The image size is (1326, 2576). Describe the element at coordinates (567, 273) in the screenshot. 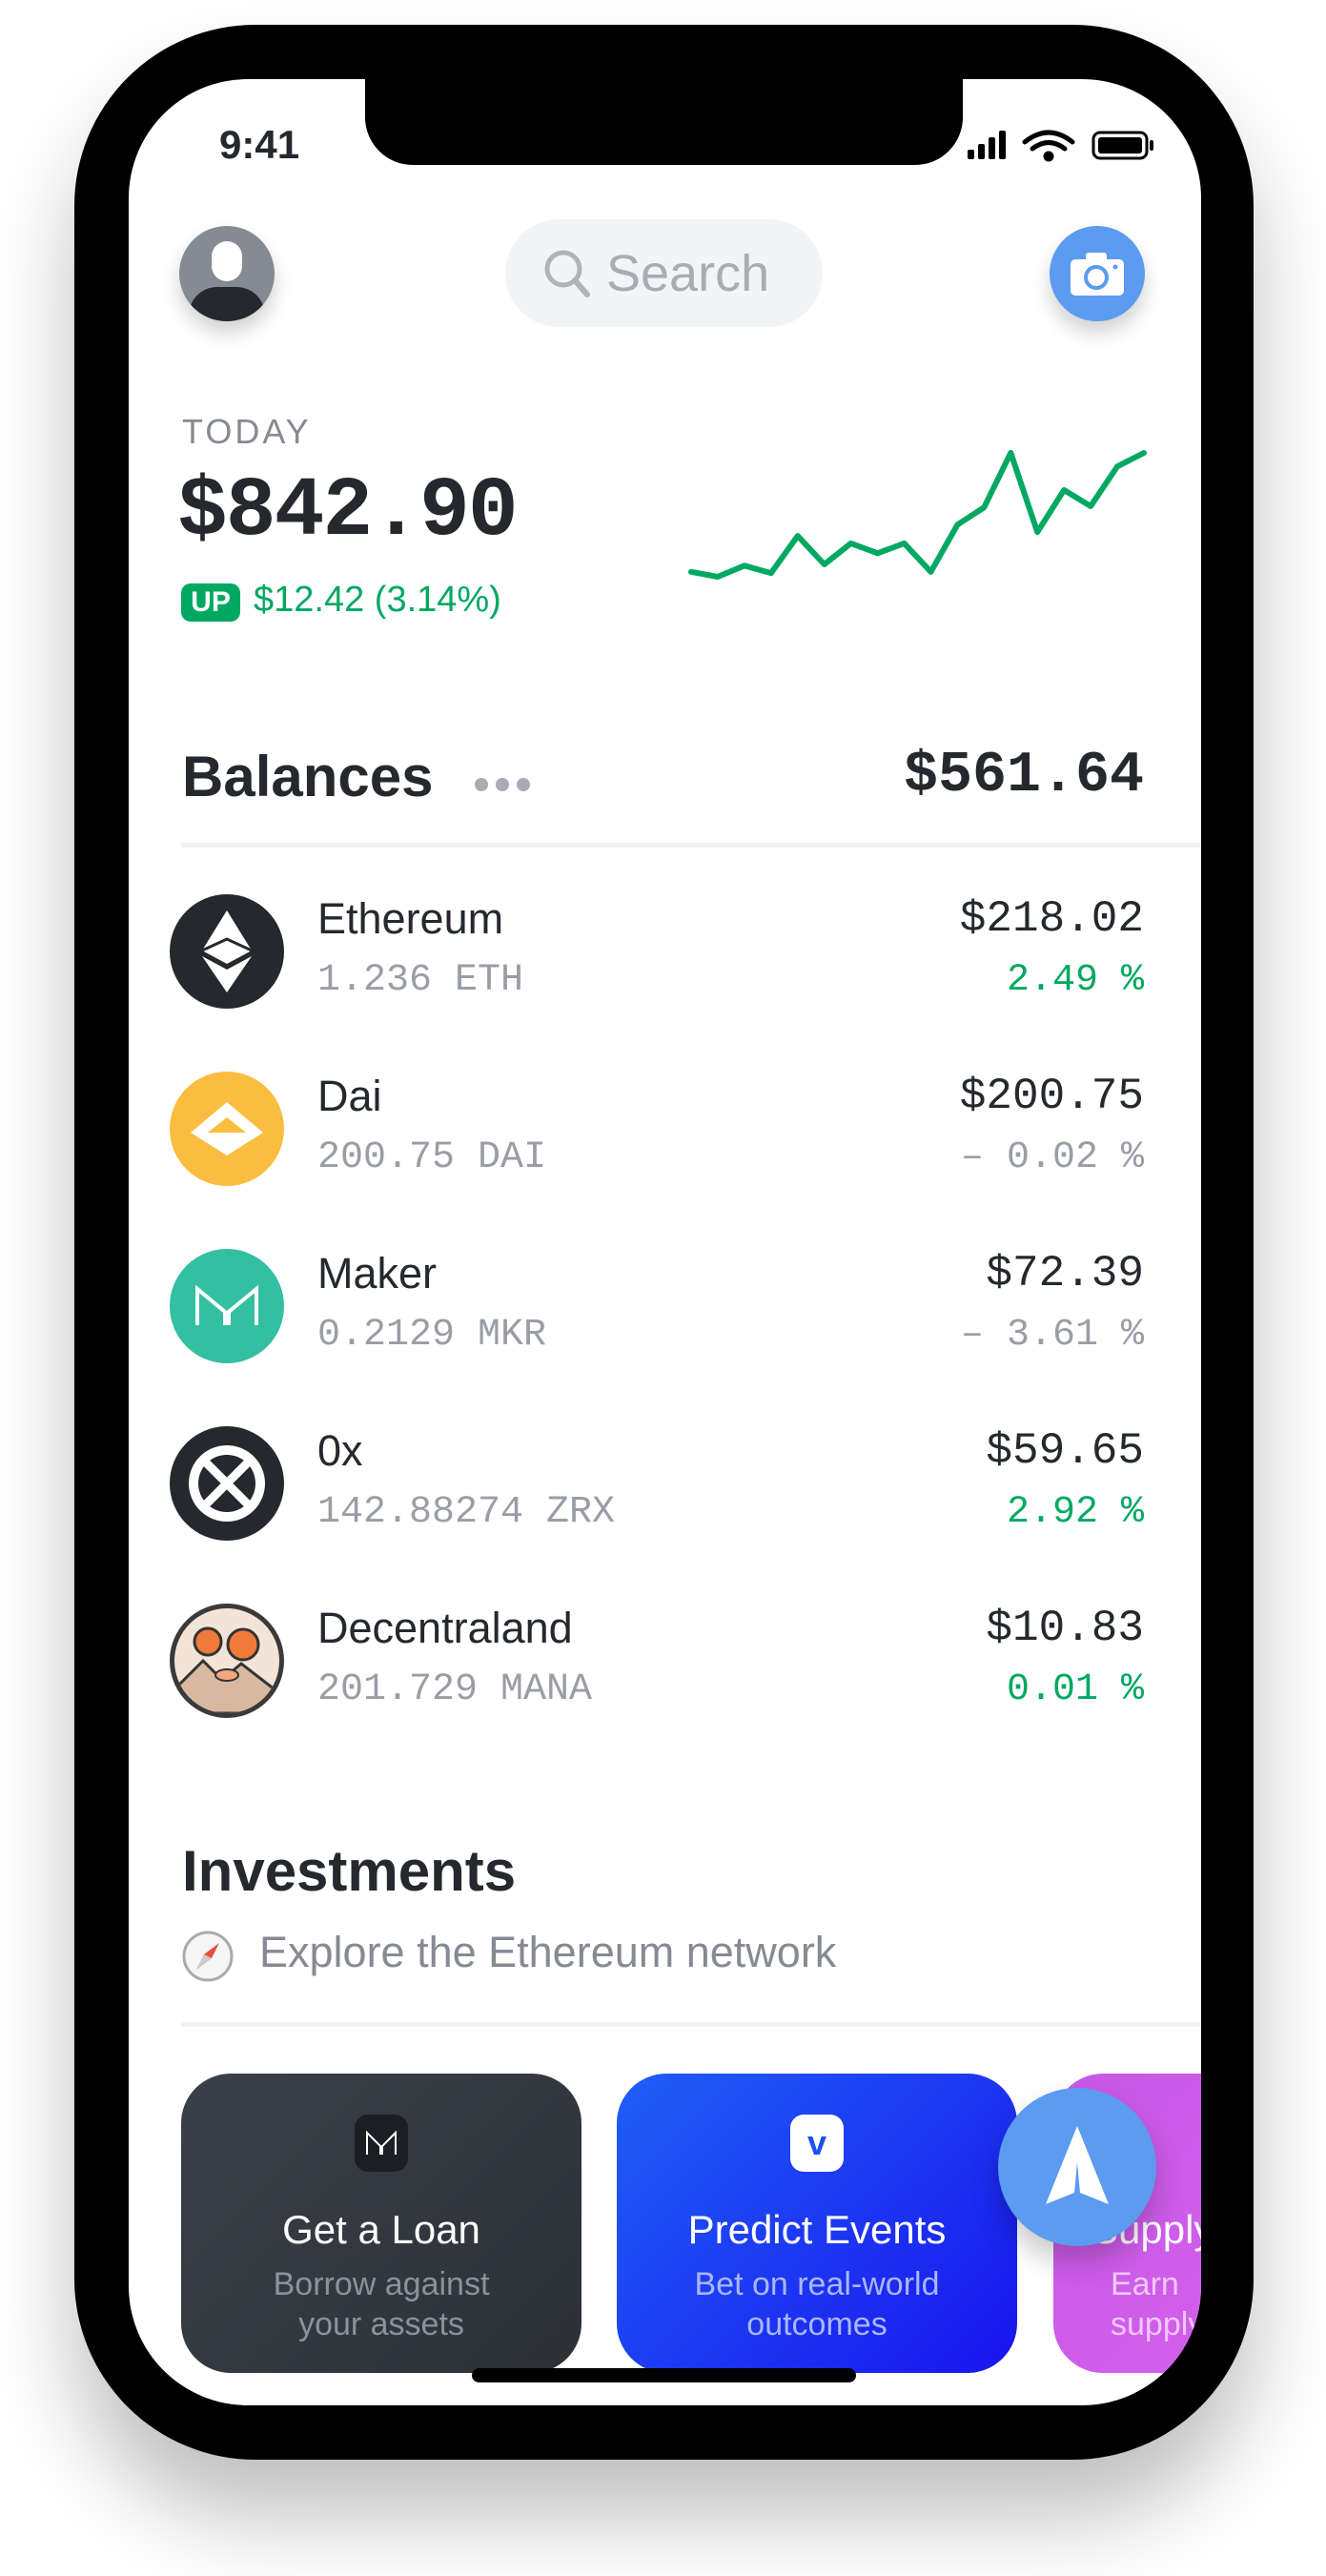

I see `search-icon` at that location.